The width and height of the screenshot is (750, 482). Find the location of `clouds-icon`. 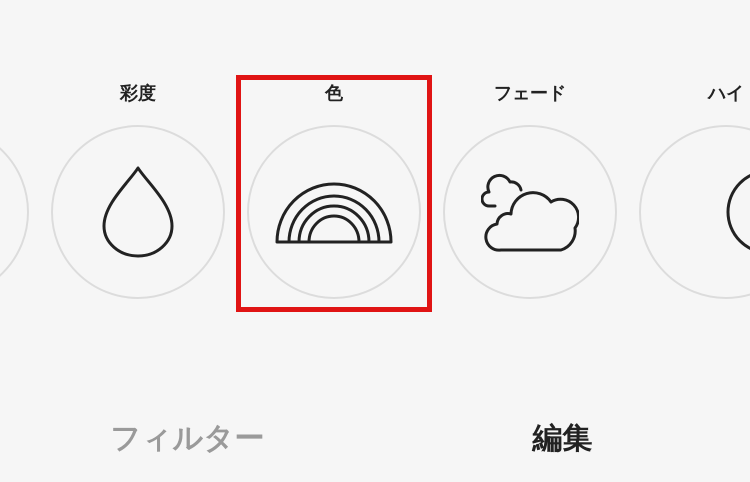

clouds-icon is located at coordinates (530, 212).